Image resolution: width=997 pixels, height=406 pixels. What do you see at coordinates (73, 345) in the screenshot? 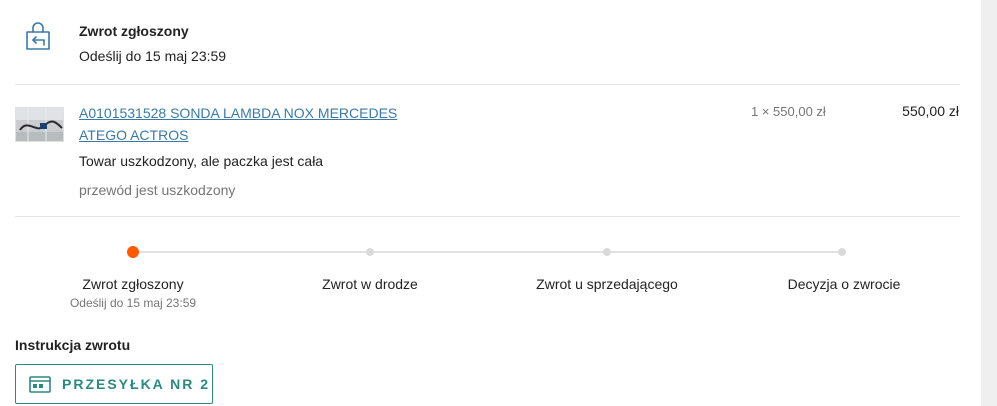
I see `instructions-title: Instrukcja zwrotu` at bounding box center [73, 345].